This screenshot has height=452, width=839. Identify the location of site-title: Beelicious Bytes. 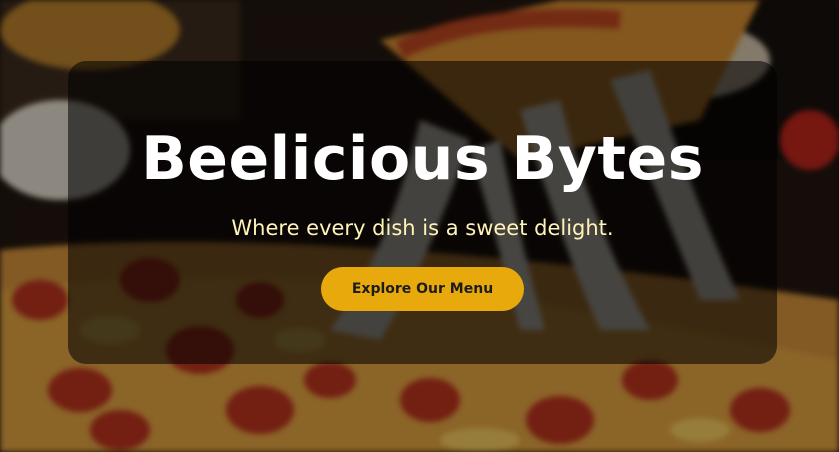
(422, 159).